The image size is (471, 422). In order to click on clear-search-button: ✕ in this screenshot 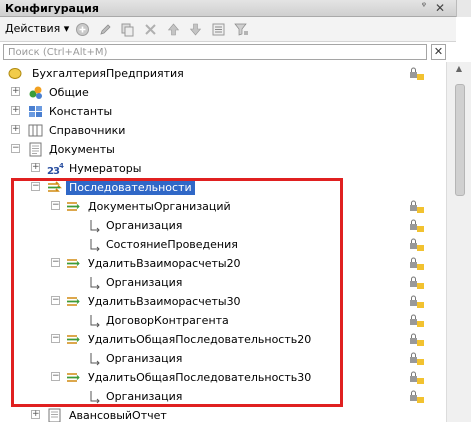, I will do `click(438, 52)`.